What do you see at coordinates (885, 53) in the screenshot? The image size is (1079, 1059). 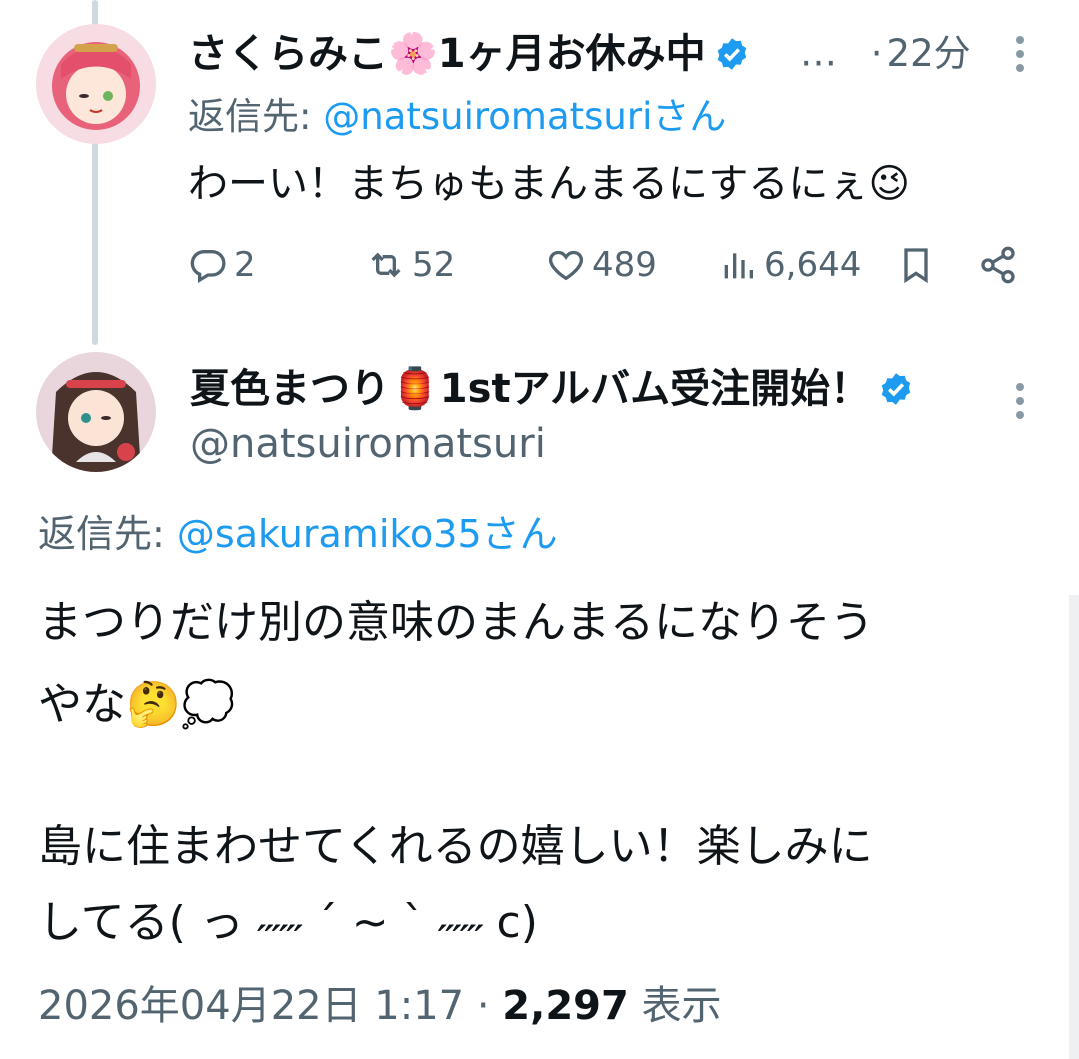 I see `reply-time-meta: … · 22分` at bounding box center [885, 53].